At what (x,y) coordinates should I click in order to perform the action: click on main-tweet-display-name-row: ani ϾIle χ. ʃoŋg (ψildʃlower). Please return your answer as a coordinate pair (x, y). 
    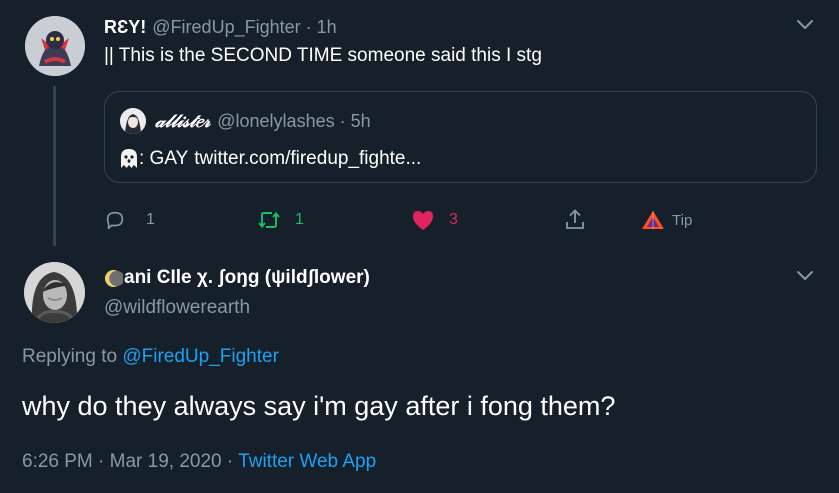
    Looking at the image, I should click on (237, 278).